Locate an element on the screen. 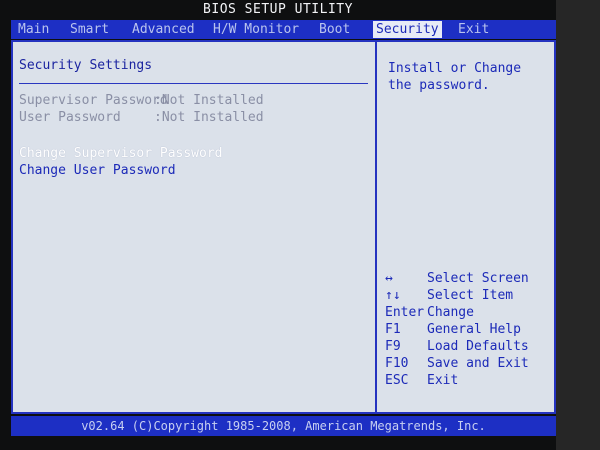 The height and width of the screenshot is (450, 600). tab-boot: Boot is located at coordinates (334, 29).